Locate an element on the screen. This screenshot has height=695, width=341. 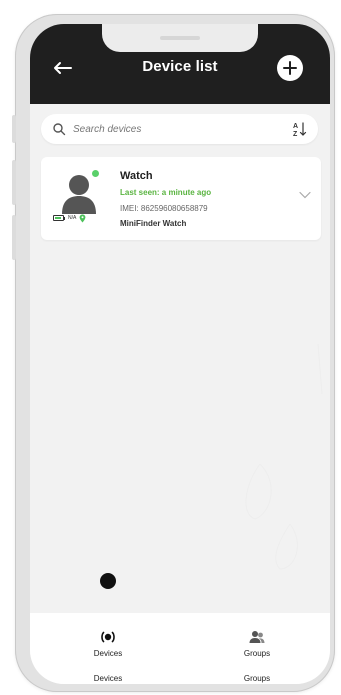
speaker-grille is located at coordinates (180, 38).